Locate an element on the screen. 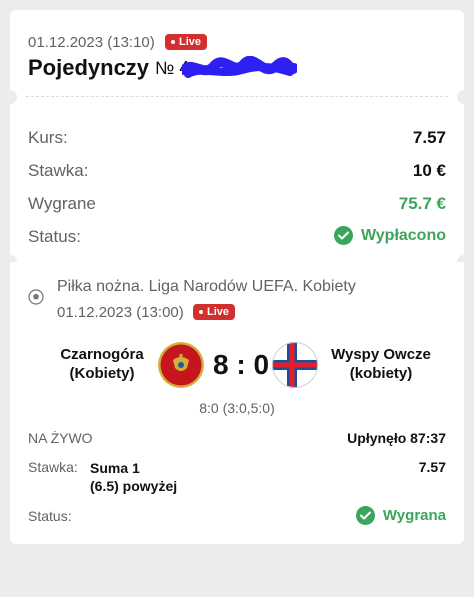 Image resolution: width=474 pixels, height=597 pixels. selection-line2: (6.5) powyżej is located at coordinates (134, 486).